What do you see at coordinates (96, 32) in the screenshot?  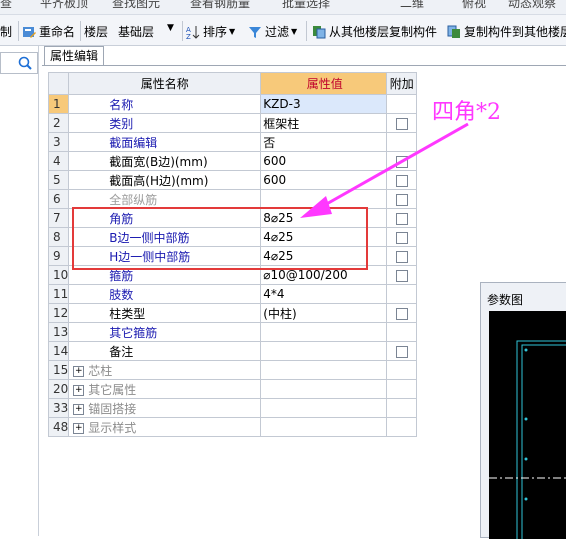 I see `floor-label: 楼层` at bounding box center [96, 32].